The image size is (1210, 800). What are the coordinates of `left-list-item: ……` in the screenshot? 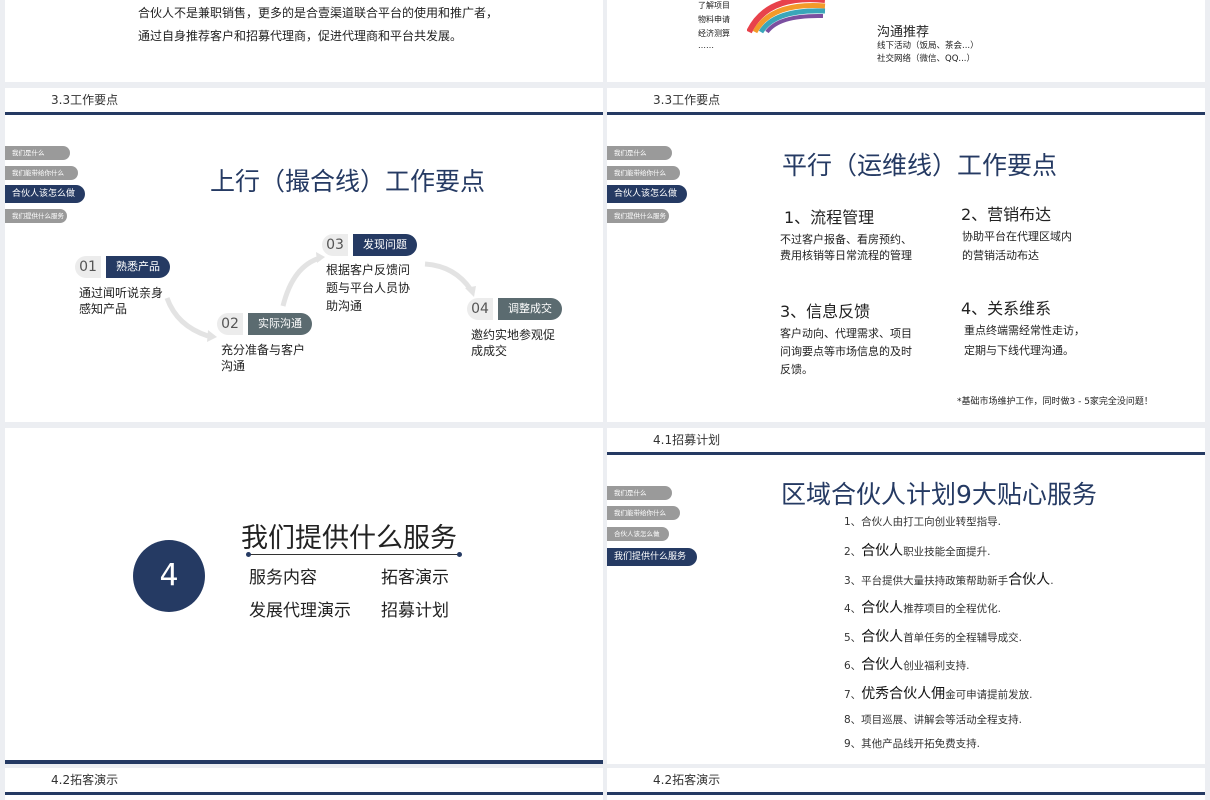 It's located at (706, 45).